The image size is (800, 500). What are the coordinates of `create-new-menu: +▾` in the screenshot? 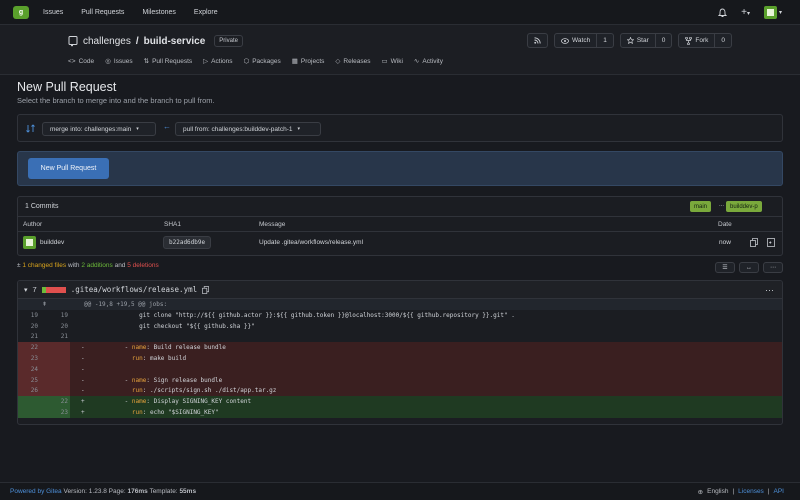 It's located at (745, 12).